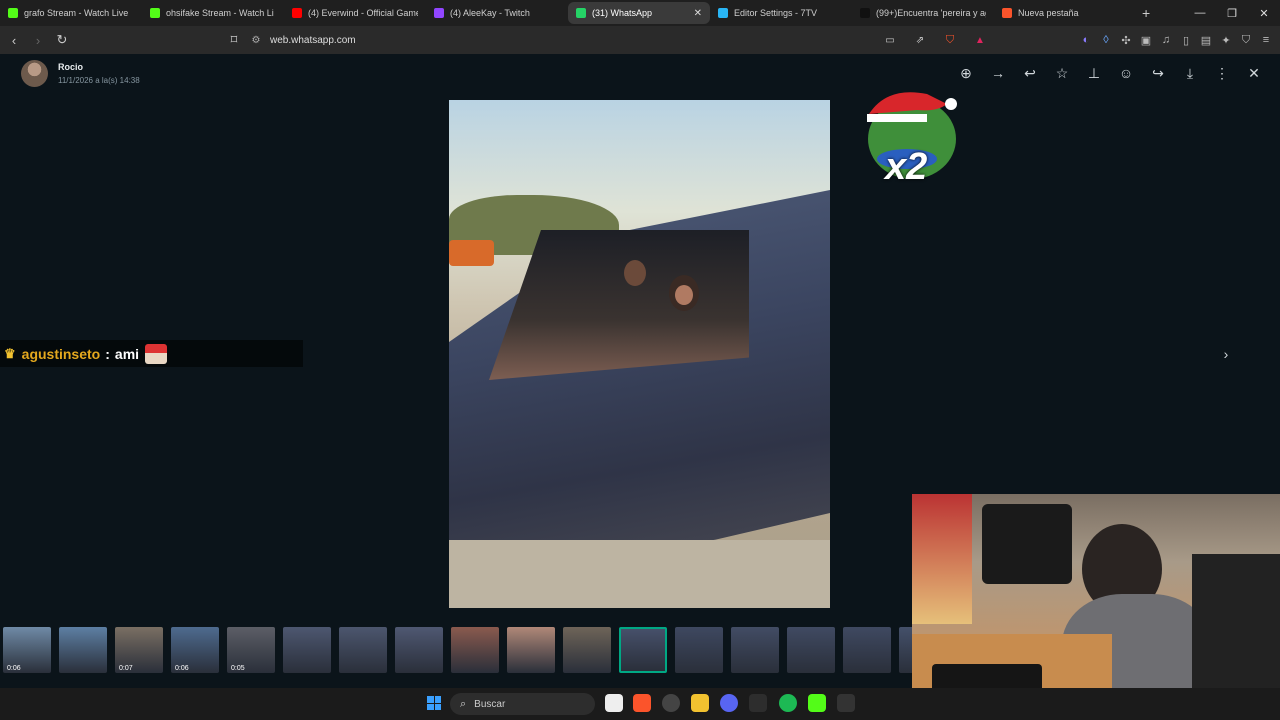  I want to click on sender-info: Rocio 11/1/2026 a la(s) 14:38, so click(80, 73).